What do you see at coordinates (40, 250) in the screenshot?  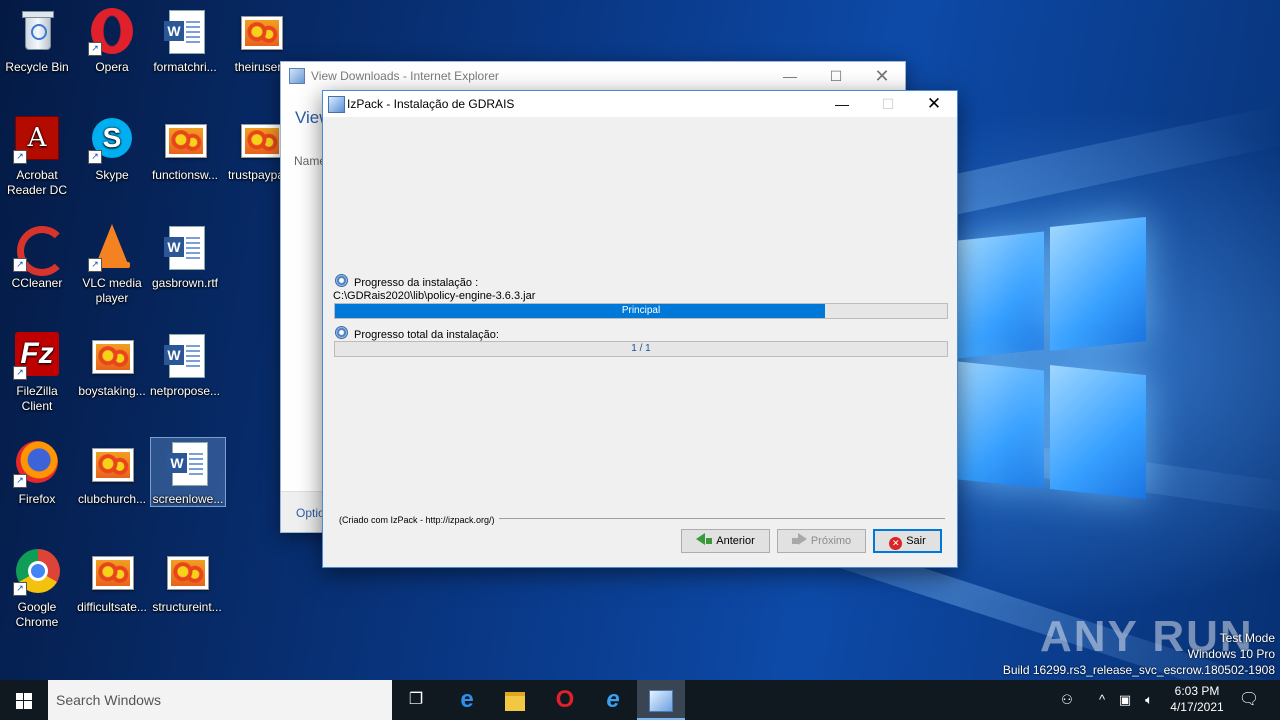 I see `ccleaner-icon: ↗` at bounding box center [40, 250].